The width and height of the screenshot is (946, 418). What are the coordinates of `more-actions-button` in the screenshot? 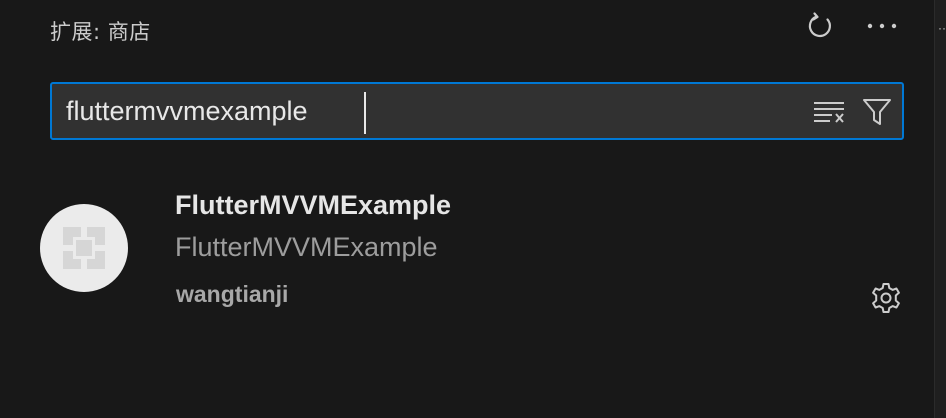 It's located at (882, 26).